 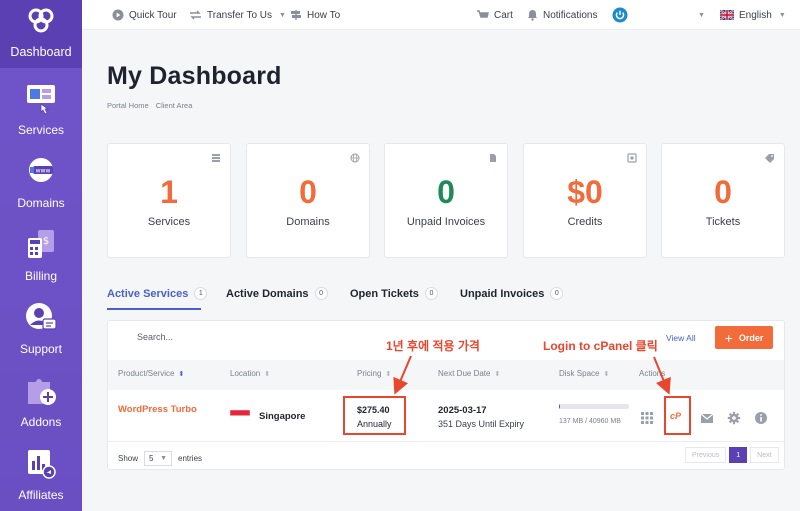 I want to click on cart-label: Cart, so click(x=503, y=15).